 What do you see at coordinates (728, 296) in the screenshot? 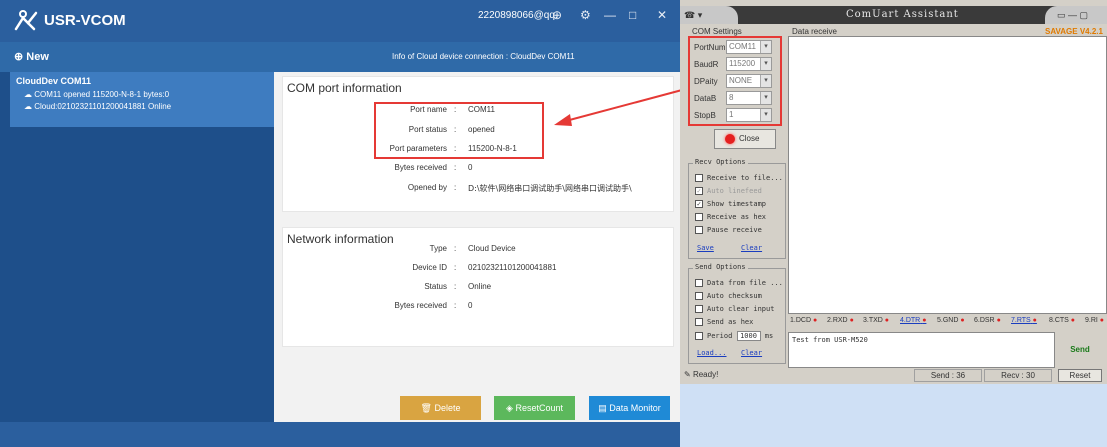
I see `auto-checksum-checkbox: Auto checksum` at bounding box center [728, 296].